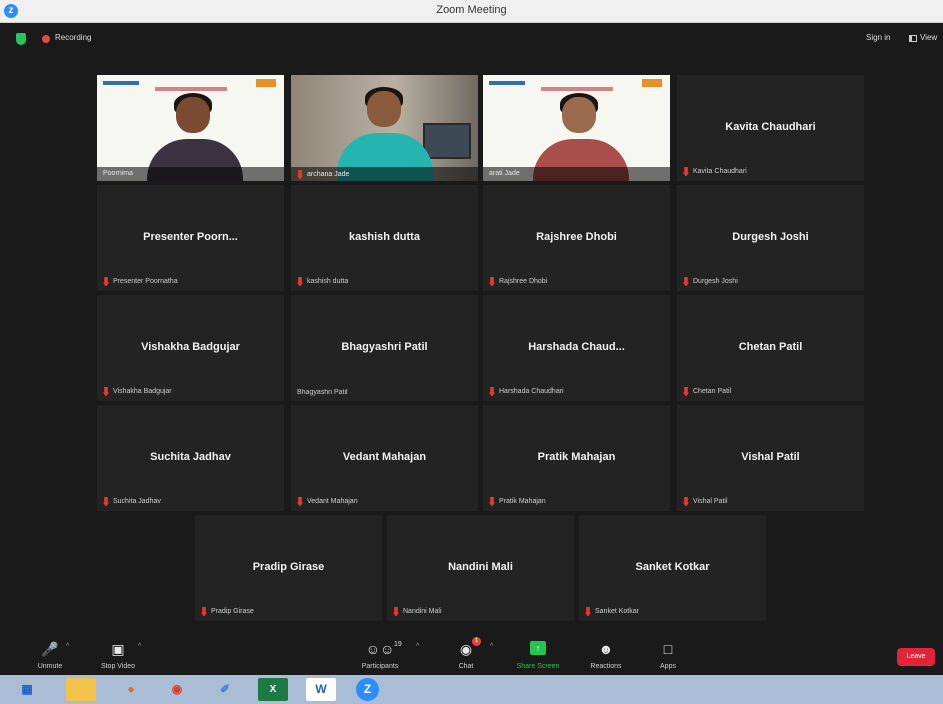 The height and width of the screenshot is (704, 943). What do you see at coordinates (132, 501) in the screenshot?
I see `participant-footer: Suchita Jadhav` at bounding box center [132, 501].